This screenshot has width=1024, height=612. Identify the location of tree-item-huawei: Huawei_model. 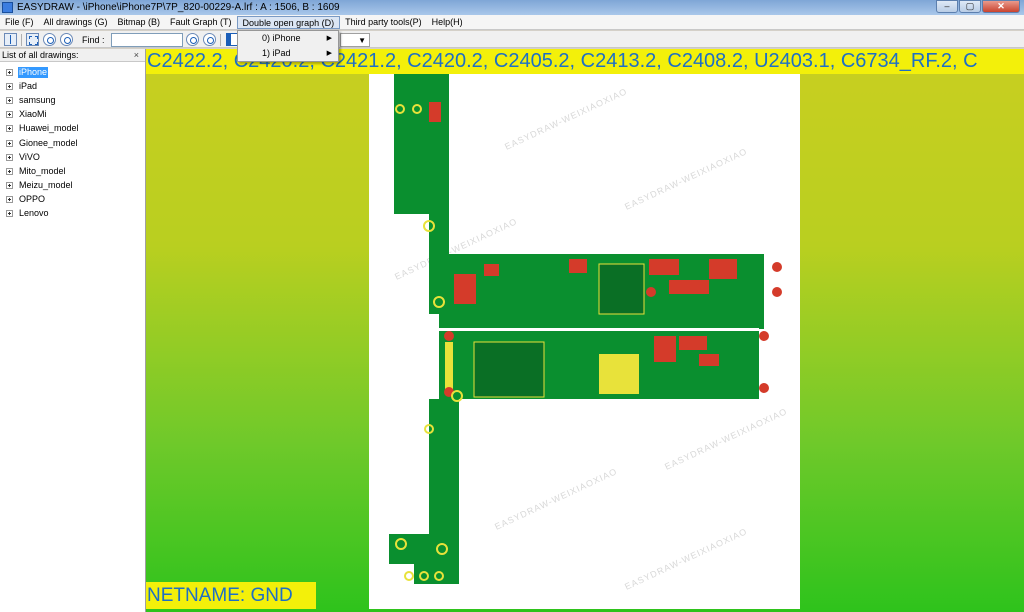
(72, 129).